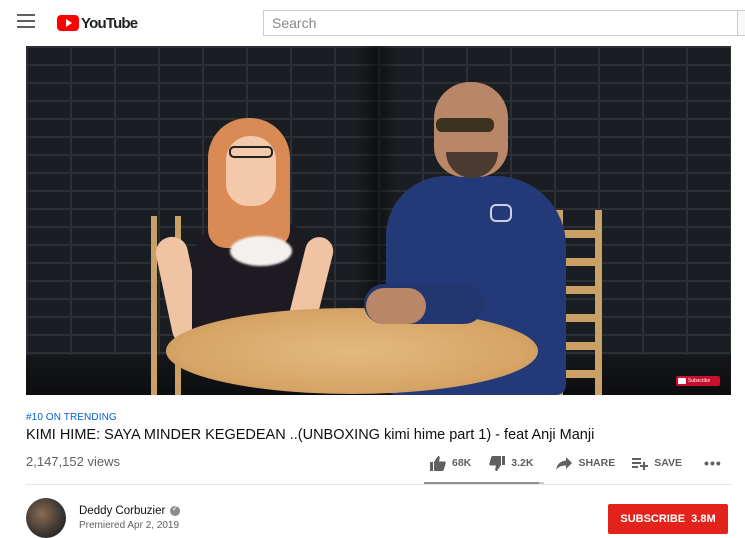  What do you see at coordinates (668, 463) in the screenshot?
I see `save-label: SAVE` at bounding box center [668, 463].